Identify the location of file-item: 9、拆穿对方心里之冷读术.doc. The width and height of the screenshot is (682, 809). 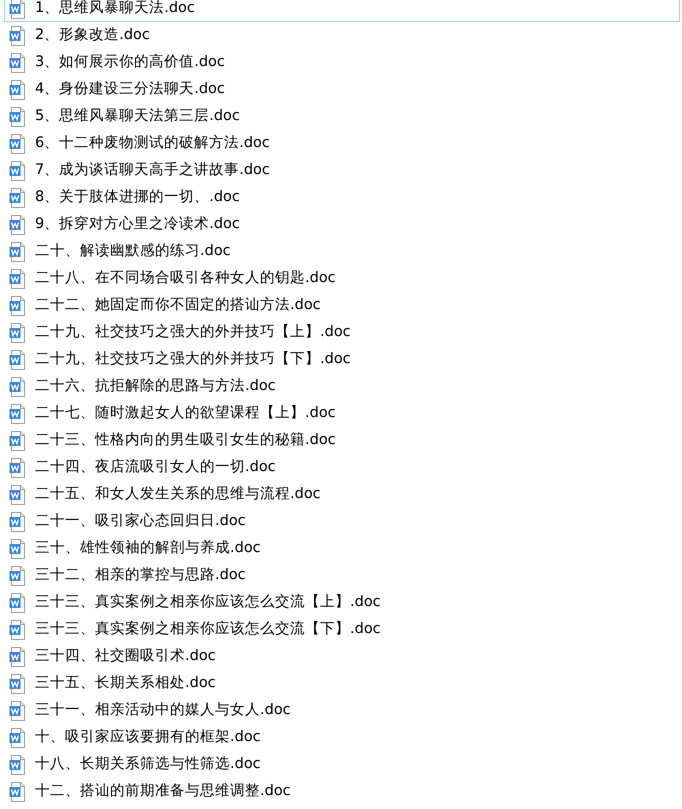
(342, 224).